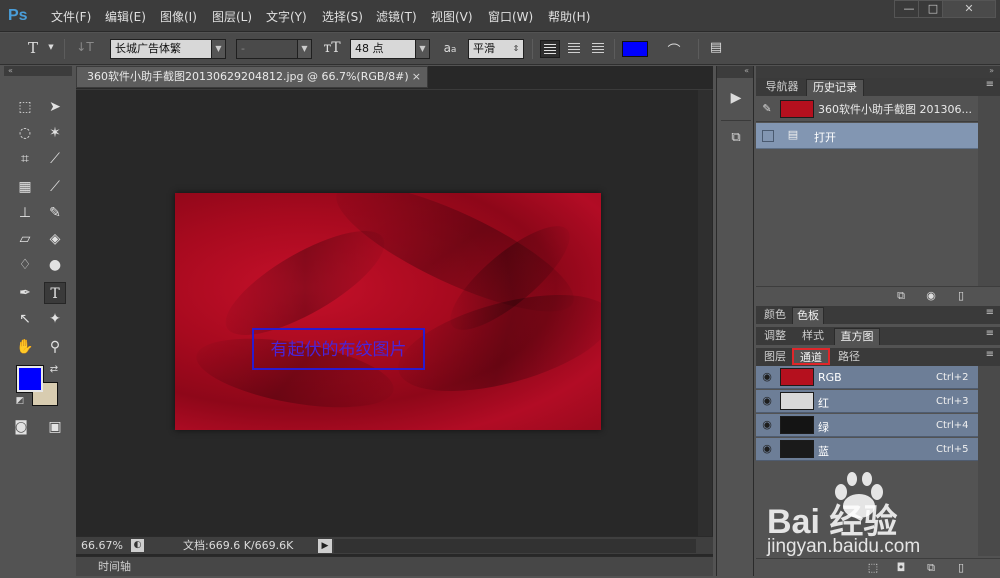 The height and width of the screenshot is (578, 1000). What do you see at coordinates (390, 49) in the screenshot?
I see `font-size-field: 48 点 ▼` at bounding box center [390, 49].